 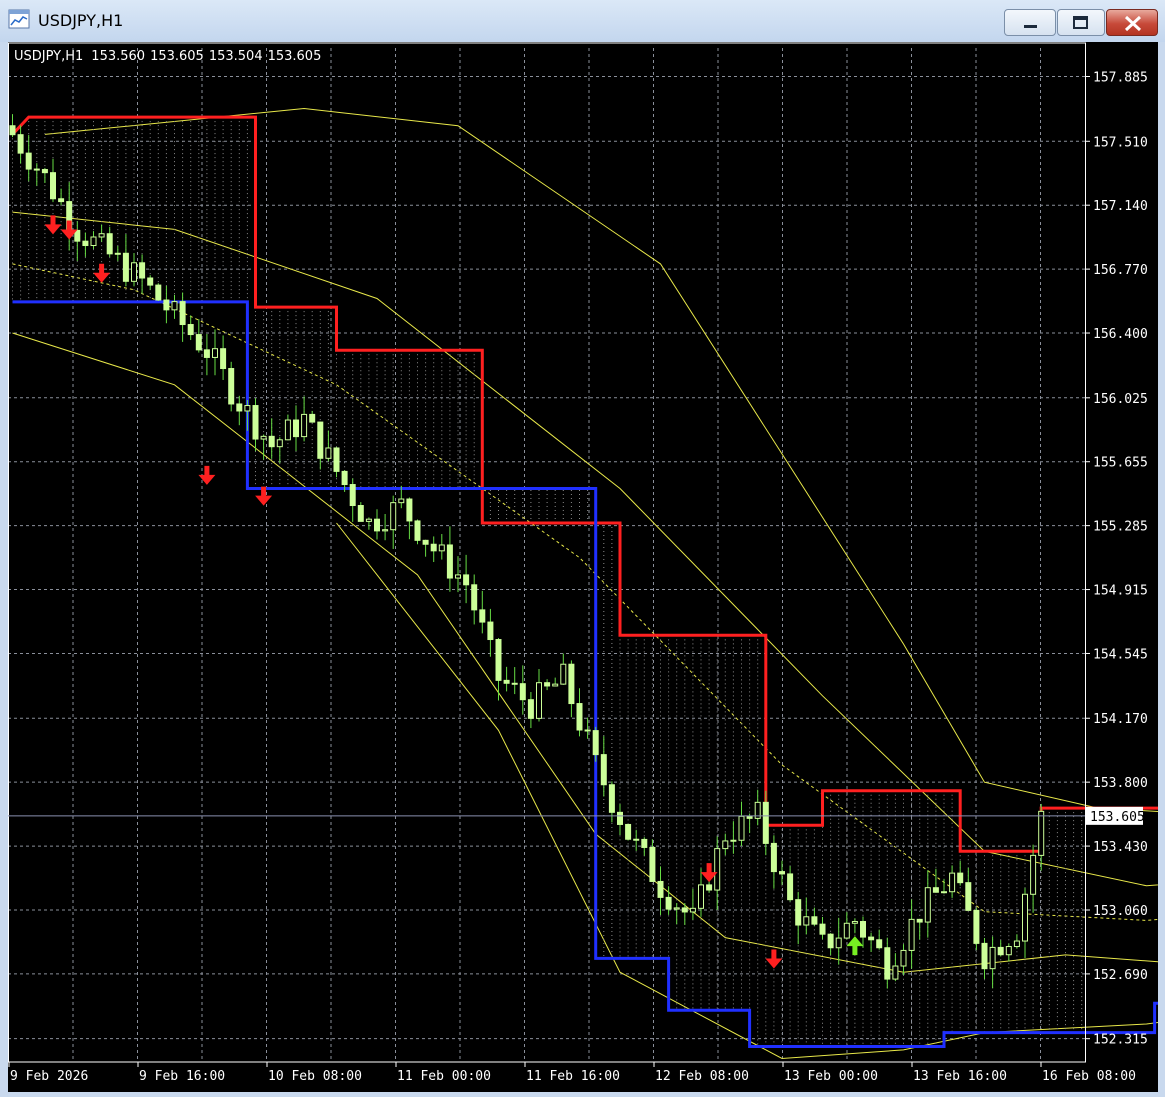 I want to click on y-tick-label: 154.545, so click(x=1120, y=654).